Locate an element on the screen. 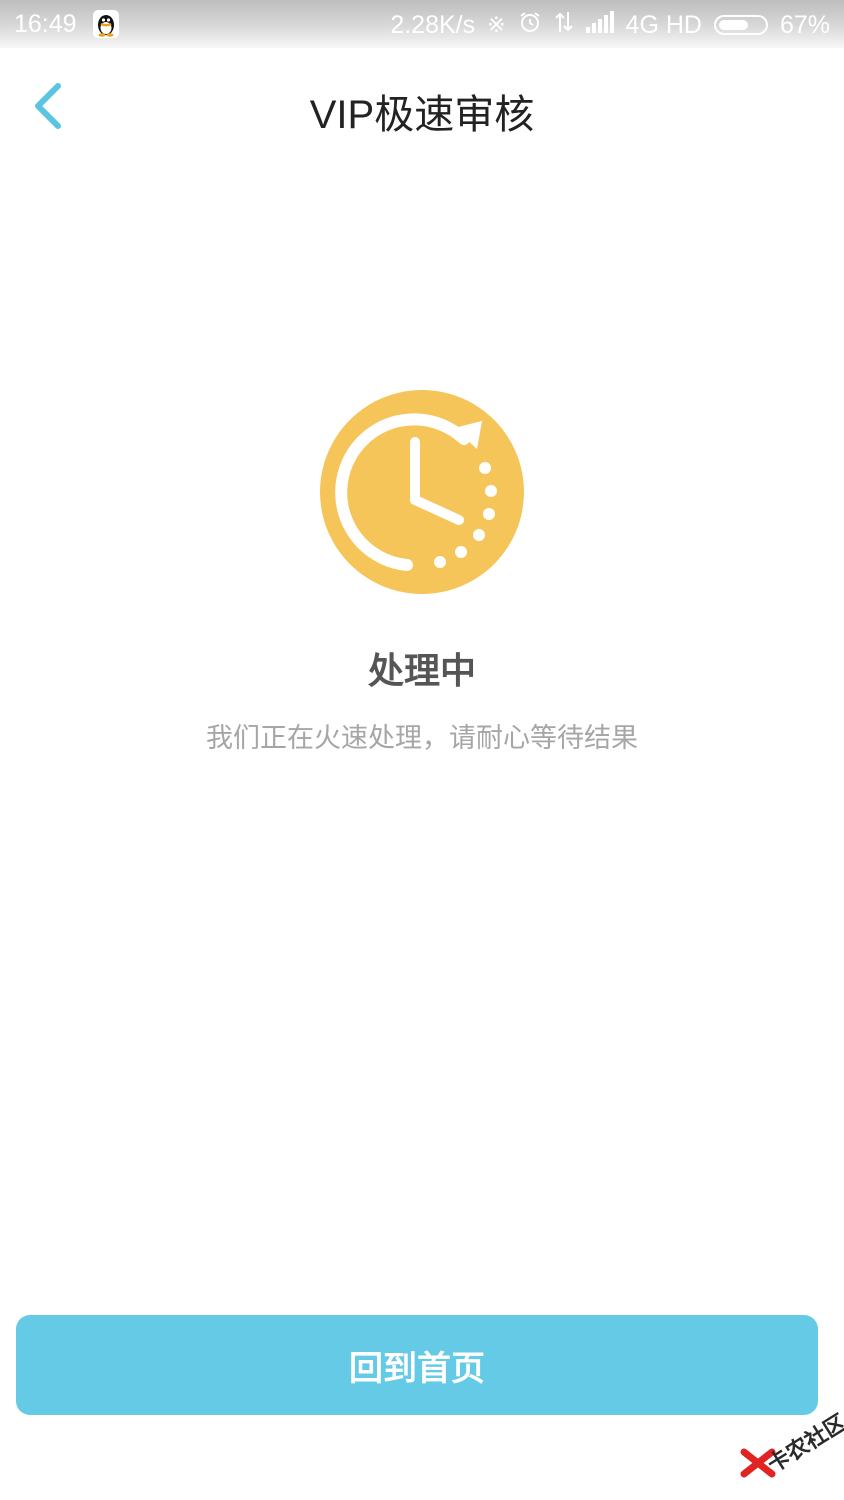 The image size is (844, 1500). nav-bar: VIP极速审核 is located at coordinates (422, 106).